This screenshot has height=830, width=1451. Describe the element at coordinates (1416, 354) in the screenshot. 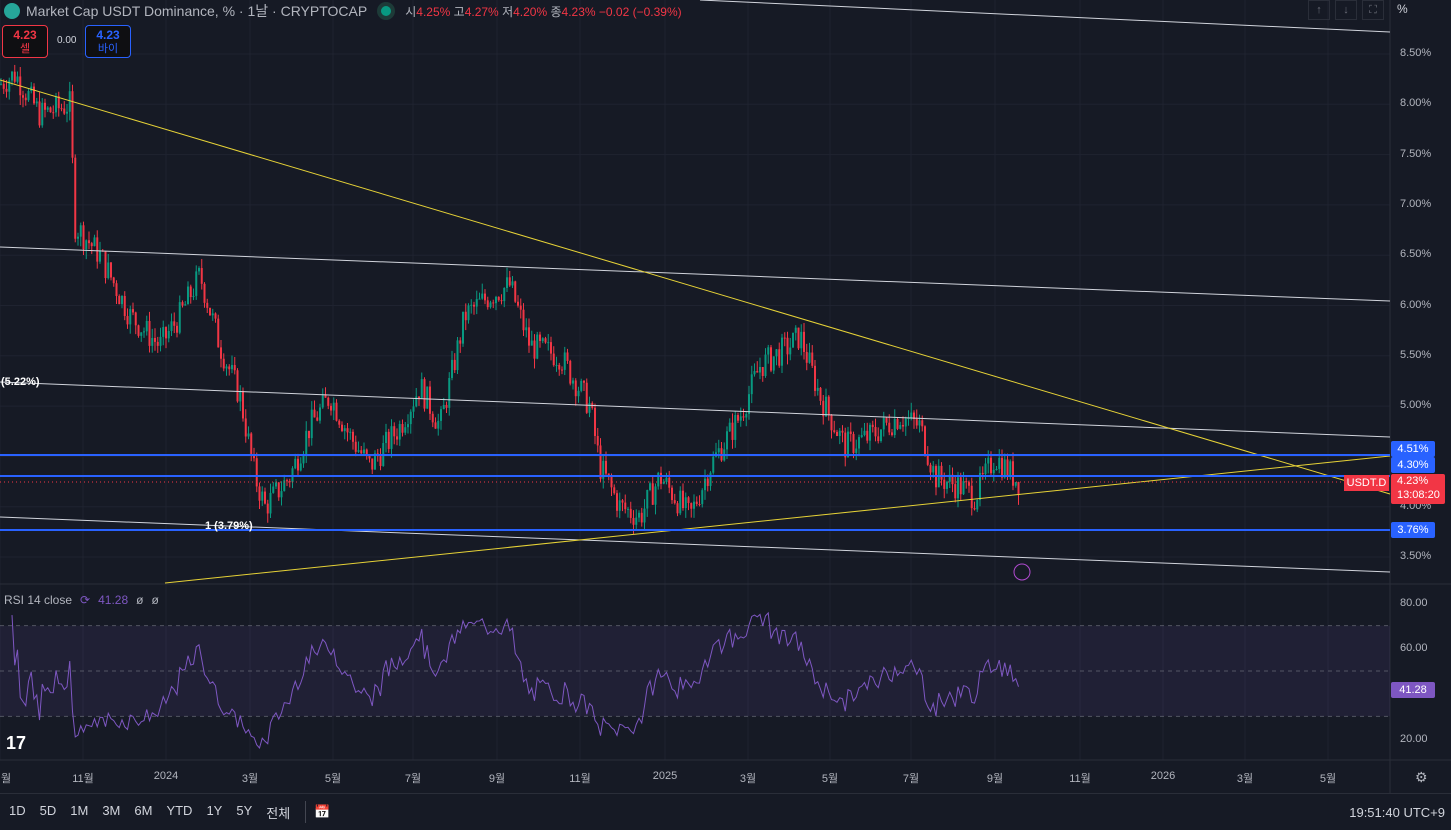

I see `price-axis-label: 5.50%` at that location.